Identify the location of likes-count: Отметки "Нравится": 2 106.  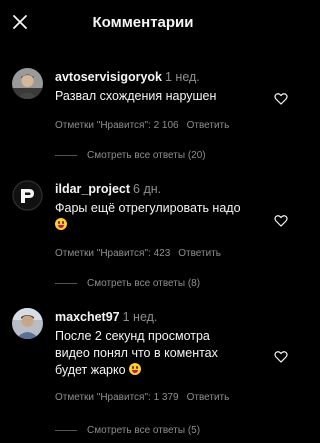
(117, 125).